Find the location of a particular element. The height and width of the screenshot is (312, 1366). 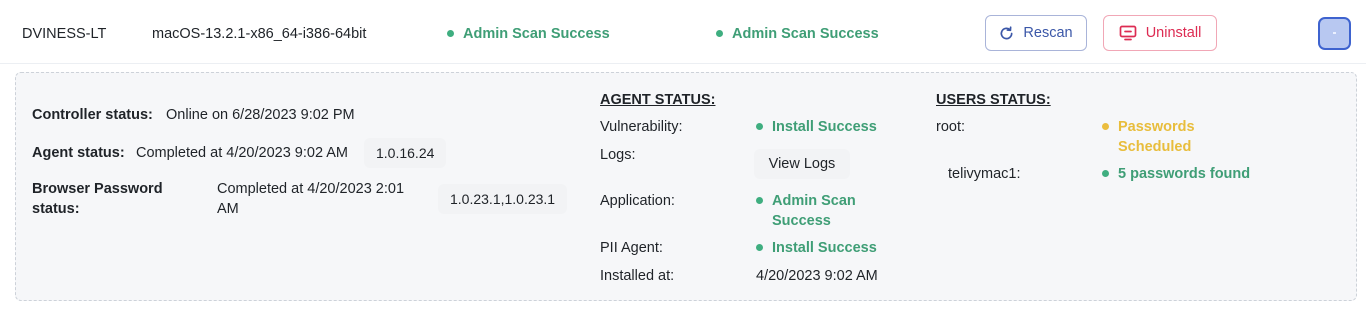

browser-password-value-line1: Completed at 4/20/2023 2:01 is located at coordinates (311, 189).